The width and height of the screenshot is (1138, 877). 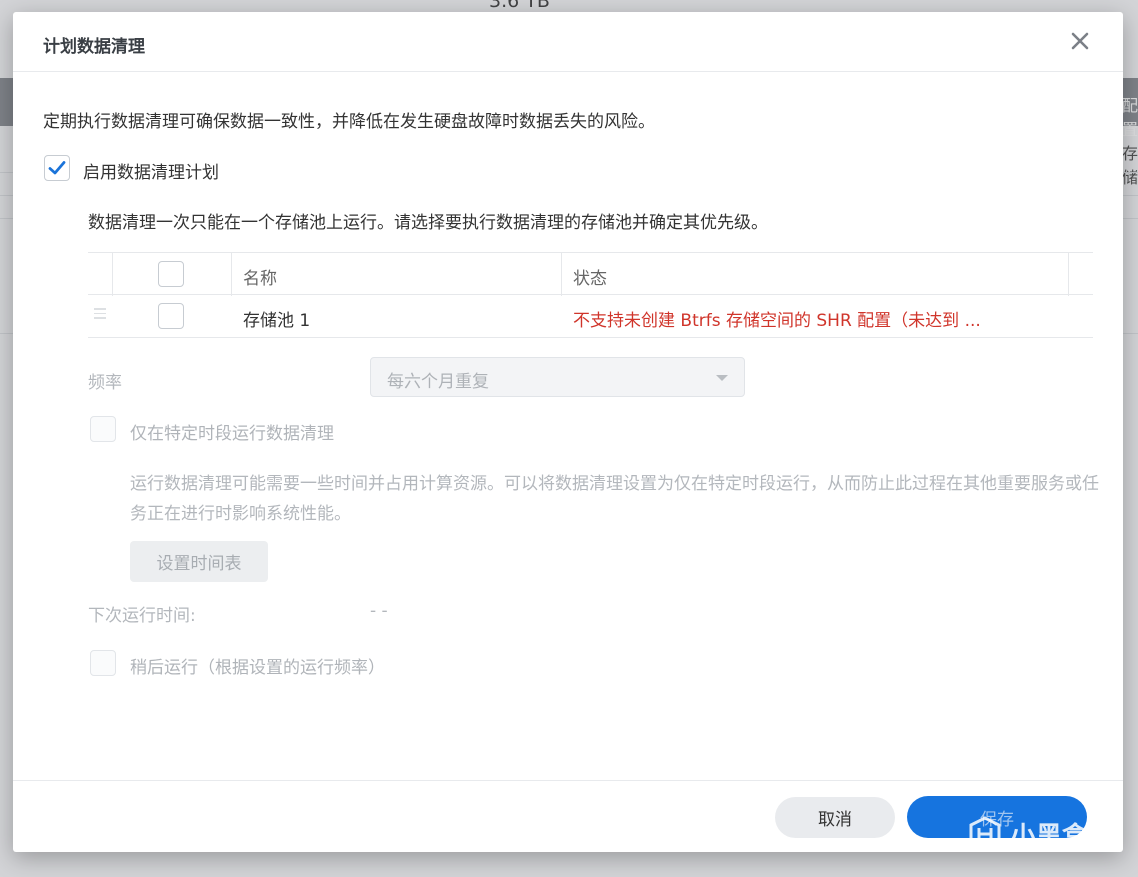 What do you see at coordinates (103, 663) in the screenshot?
I see `run-later-checkbox` at bounding box center [103, 663].